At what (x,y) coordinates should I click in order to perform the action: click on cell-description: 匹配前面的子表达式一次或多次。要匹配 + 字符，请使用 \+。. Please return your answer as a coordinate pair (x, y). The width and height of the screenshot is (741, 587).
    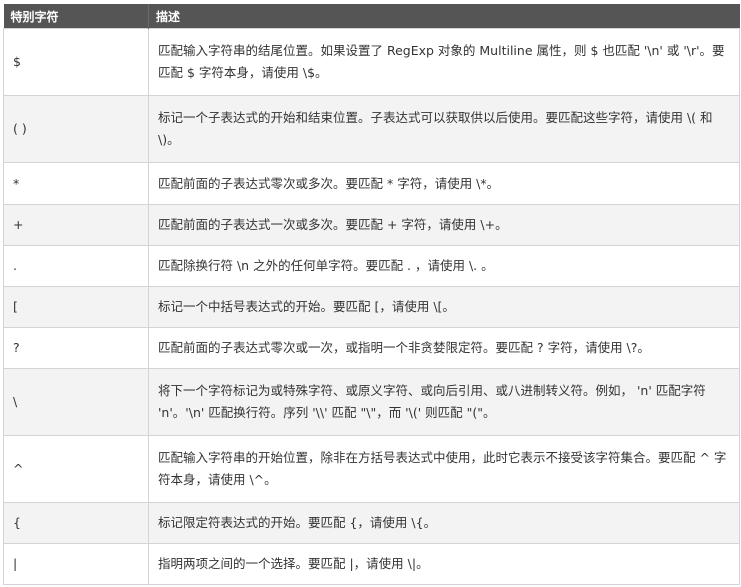
    Looking at the image, I should click on (444, 225).